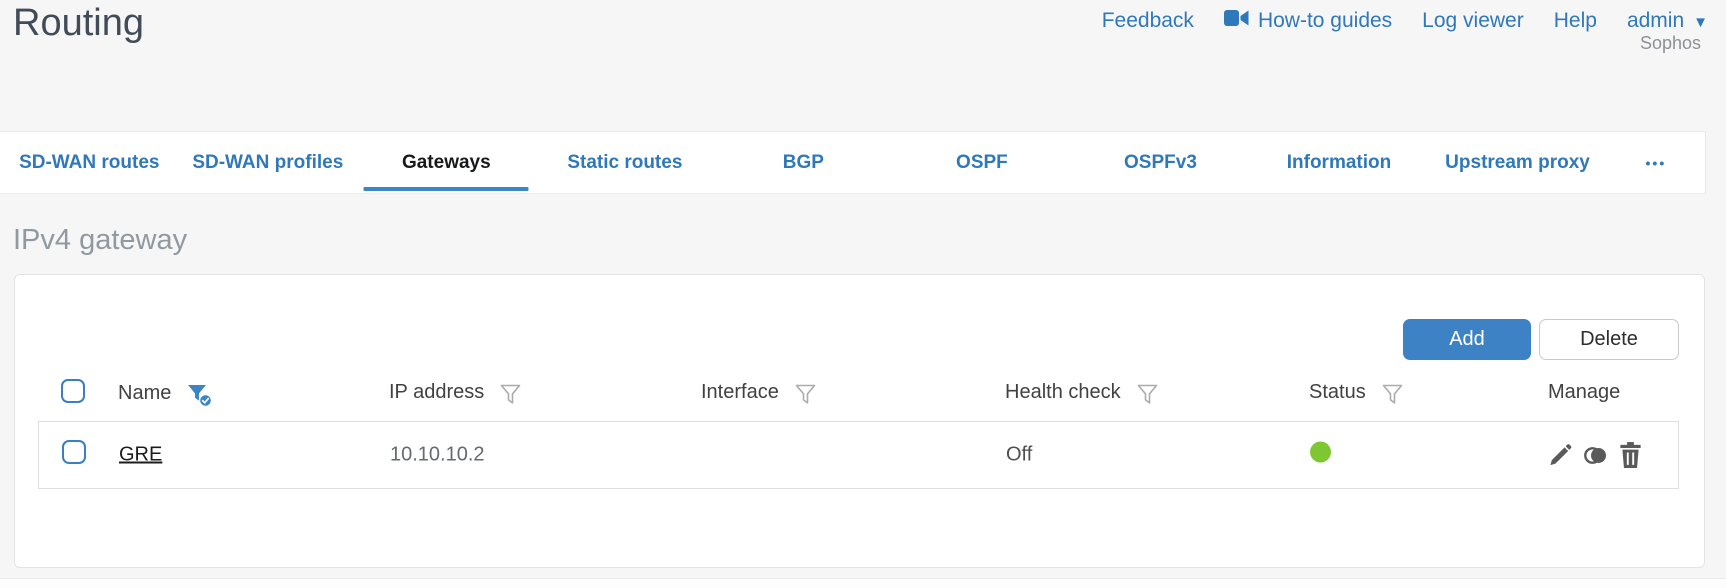 This screenshot has height=588, width=1726. I want to click on howto-guides-label: How-to guides, so click(1325, 20).